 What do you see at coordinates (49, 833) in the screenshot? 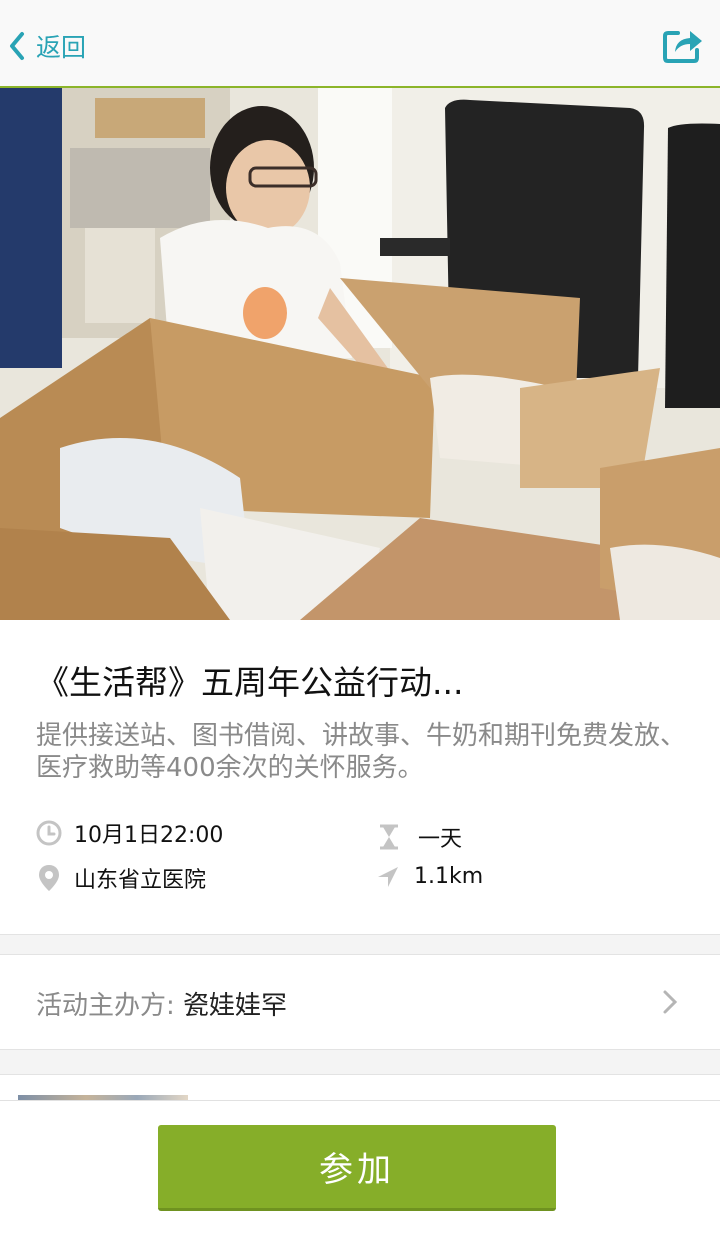
I see `clock-icon` at bounding box center [49, 833].